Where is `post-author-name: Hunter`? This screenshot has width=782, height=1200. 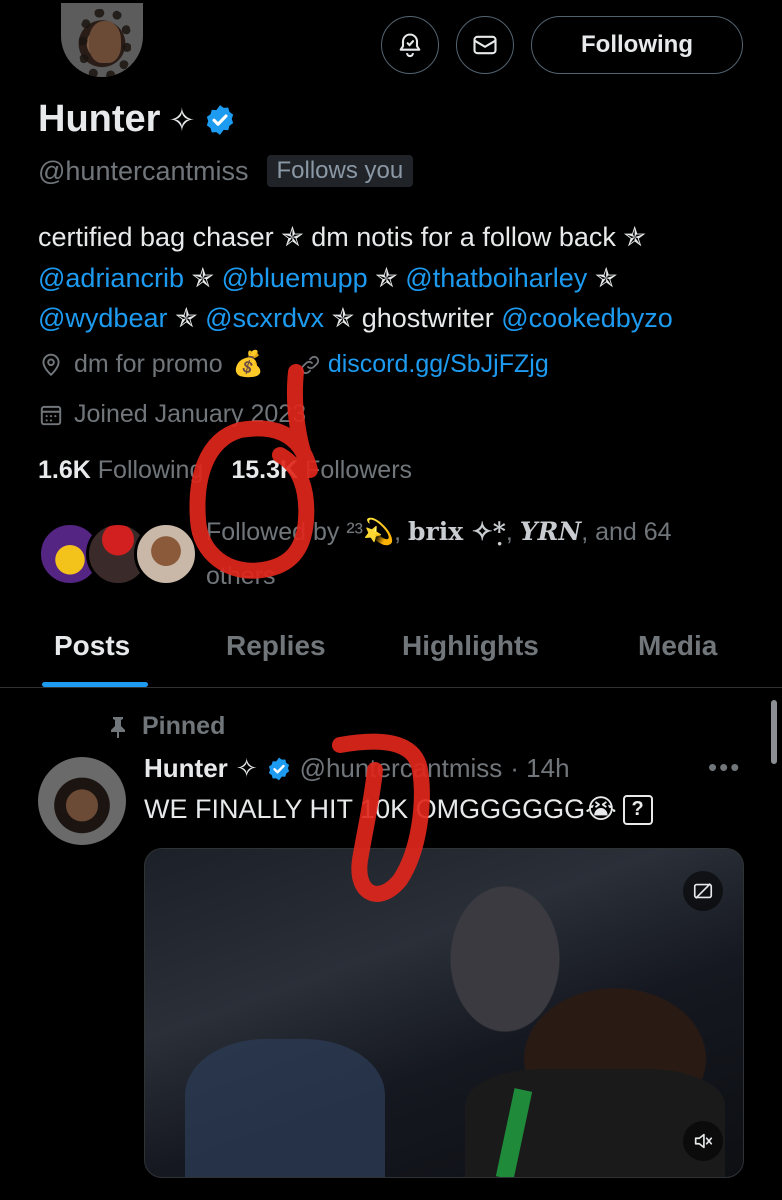
post-author-name: Hunter is located at coordinates (186, 768).